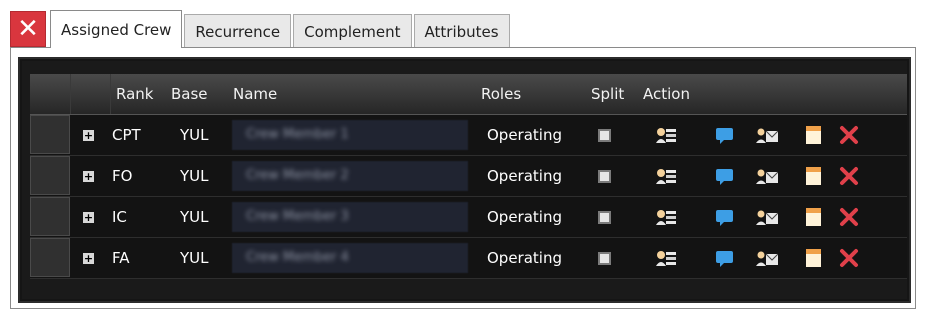 Image resolution: width=927 pixels, height=320 pixels. Describe the element at coordinates (119, 217) in the screenshot. I see `rank-cell: IC` at that location.